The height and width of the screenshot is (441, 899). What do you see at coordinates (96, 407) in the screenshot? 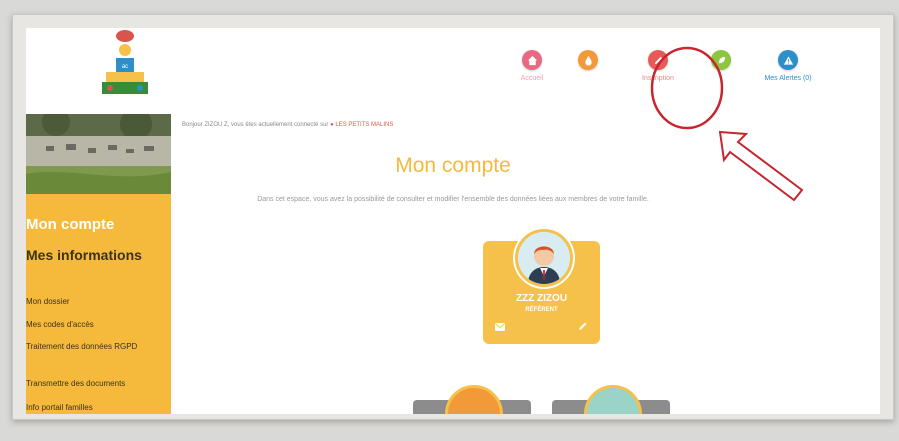
I see `sidebar-item-portail: Info portail familles` at bounding box center [96, 407].